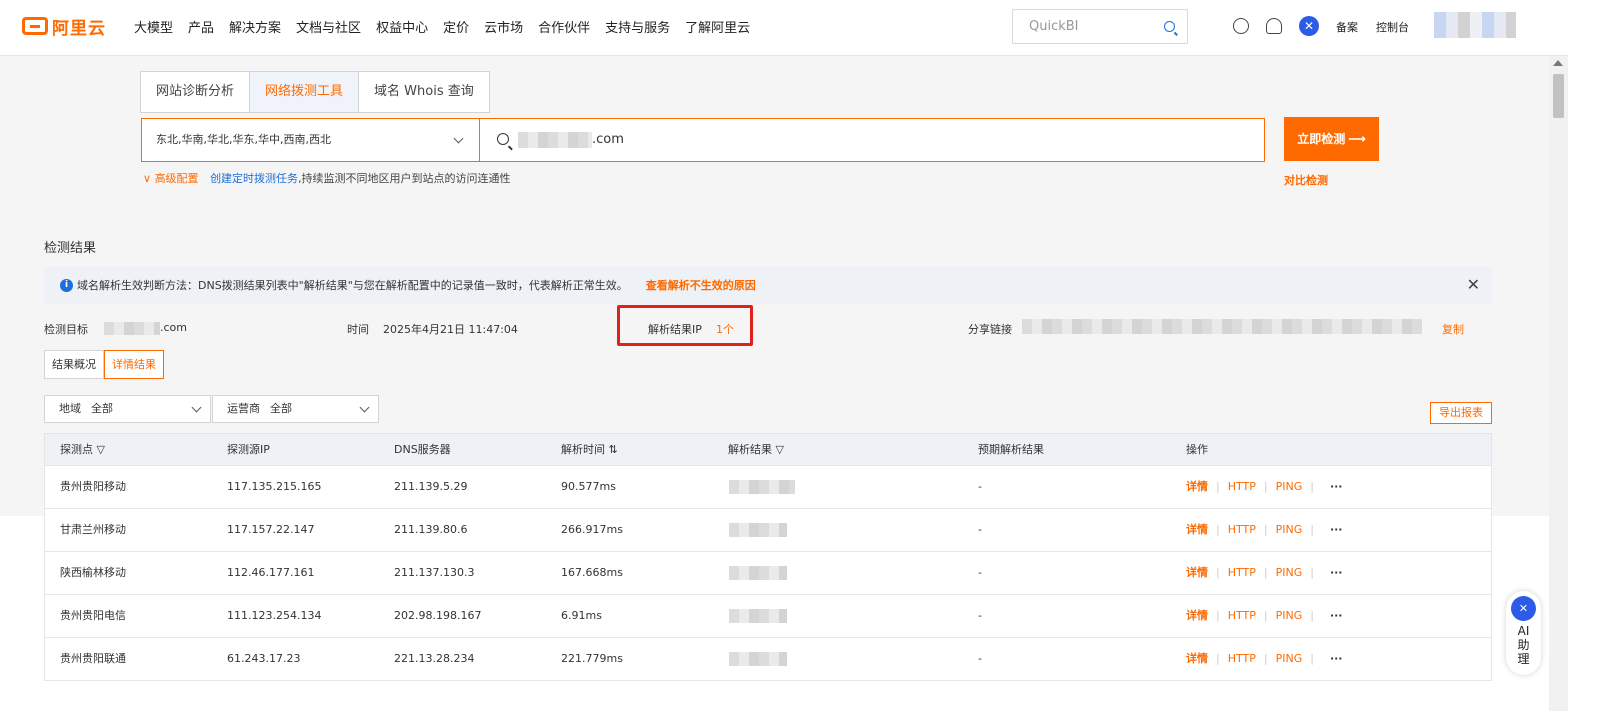 This screenshot has width=1600, height=711. What do you see at coordinates (1475, 25) in the screenshot?
I see `avatar` at bounding box center [1475, 25].